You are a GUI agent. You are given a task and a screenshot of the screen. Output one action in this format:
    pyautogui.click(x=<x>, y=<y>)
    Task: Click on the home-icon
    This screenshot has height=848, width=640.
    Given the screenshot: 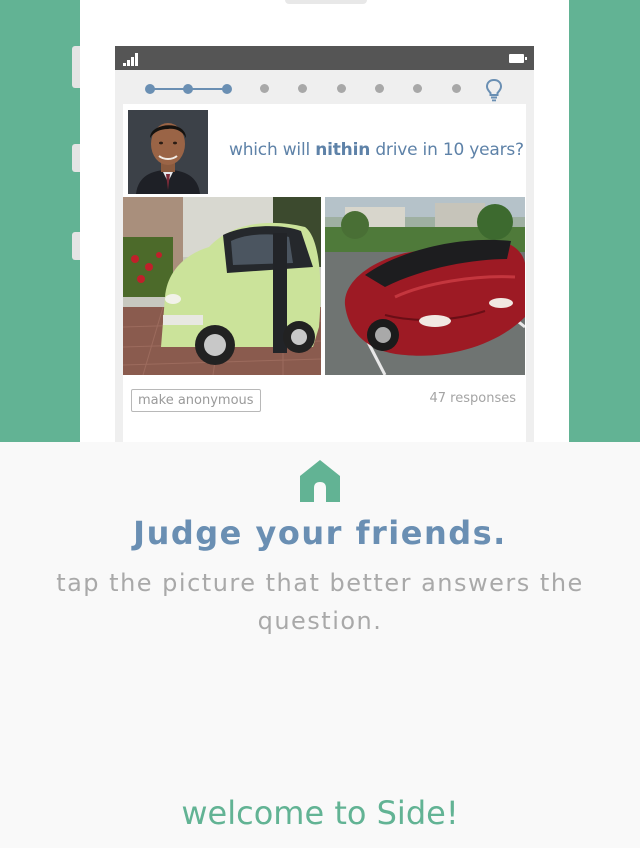 What is the action you would take?
    pyautogui.click(x=320, y=481)
    